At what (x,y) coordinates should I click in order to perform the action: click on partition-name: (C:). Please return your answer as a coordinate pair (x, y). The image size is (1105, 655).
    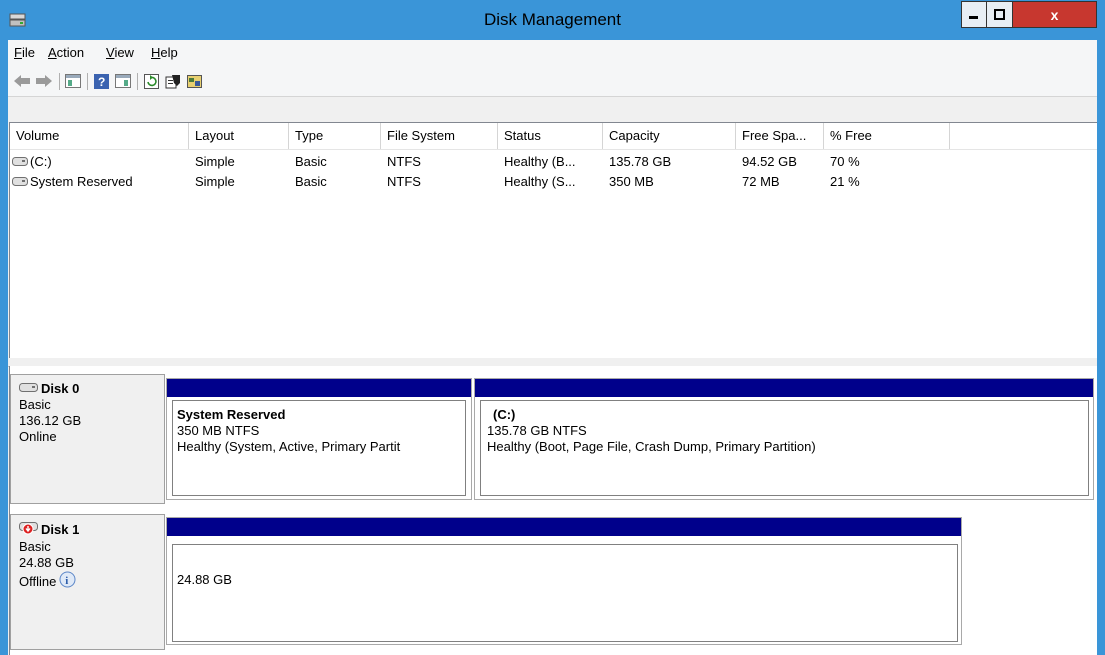
    Looking at the image, I should click on (504, 414).